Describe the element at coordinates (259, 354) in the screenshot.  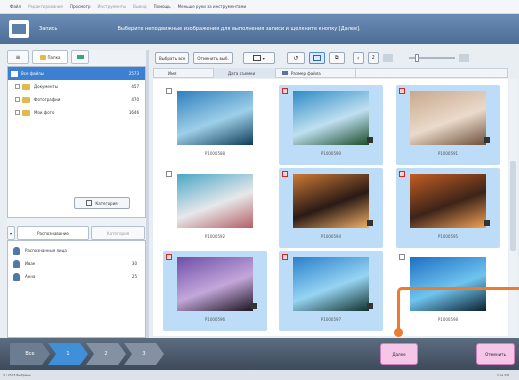
I see `footer-bar: Далее Отменить Все 1 2 3` at that location.